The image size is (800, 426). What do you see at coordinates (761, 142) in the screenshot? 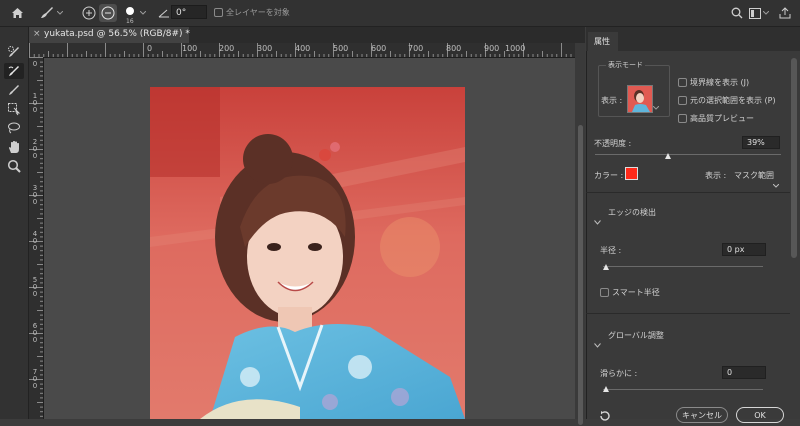
I see `opacity-input: 39%` at bounding box center [761, 142].